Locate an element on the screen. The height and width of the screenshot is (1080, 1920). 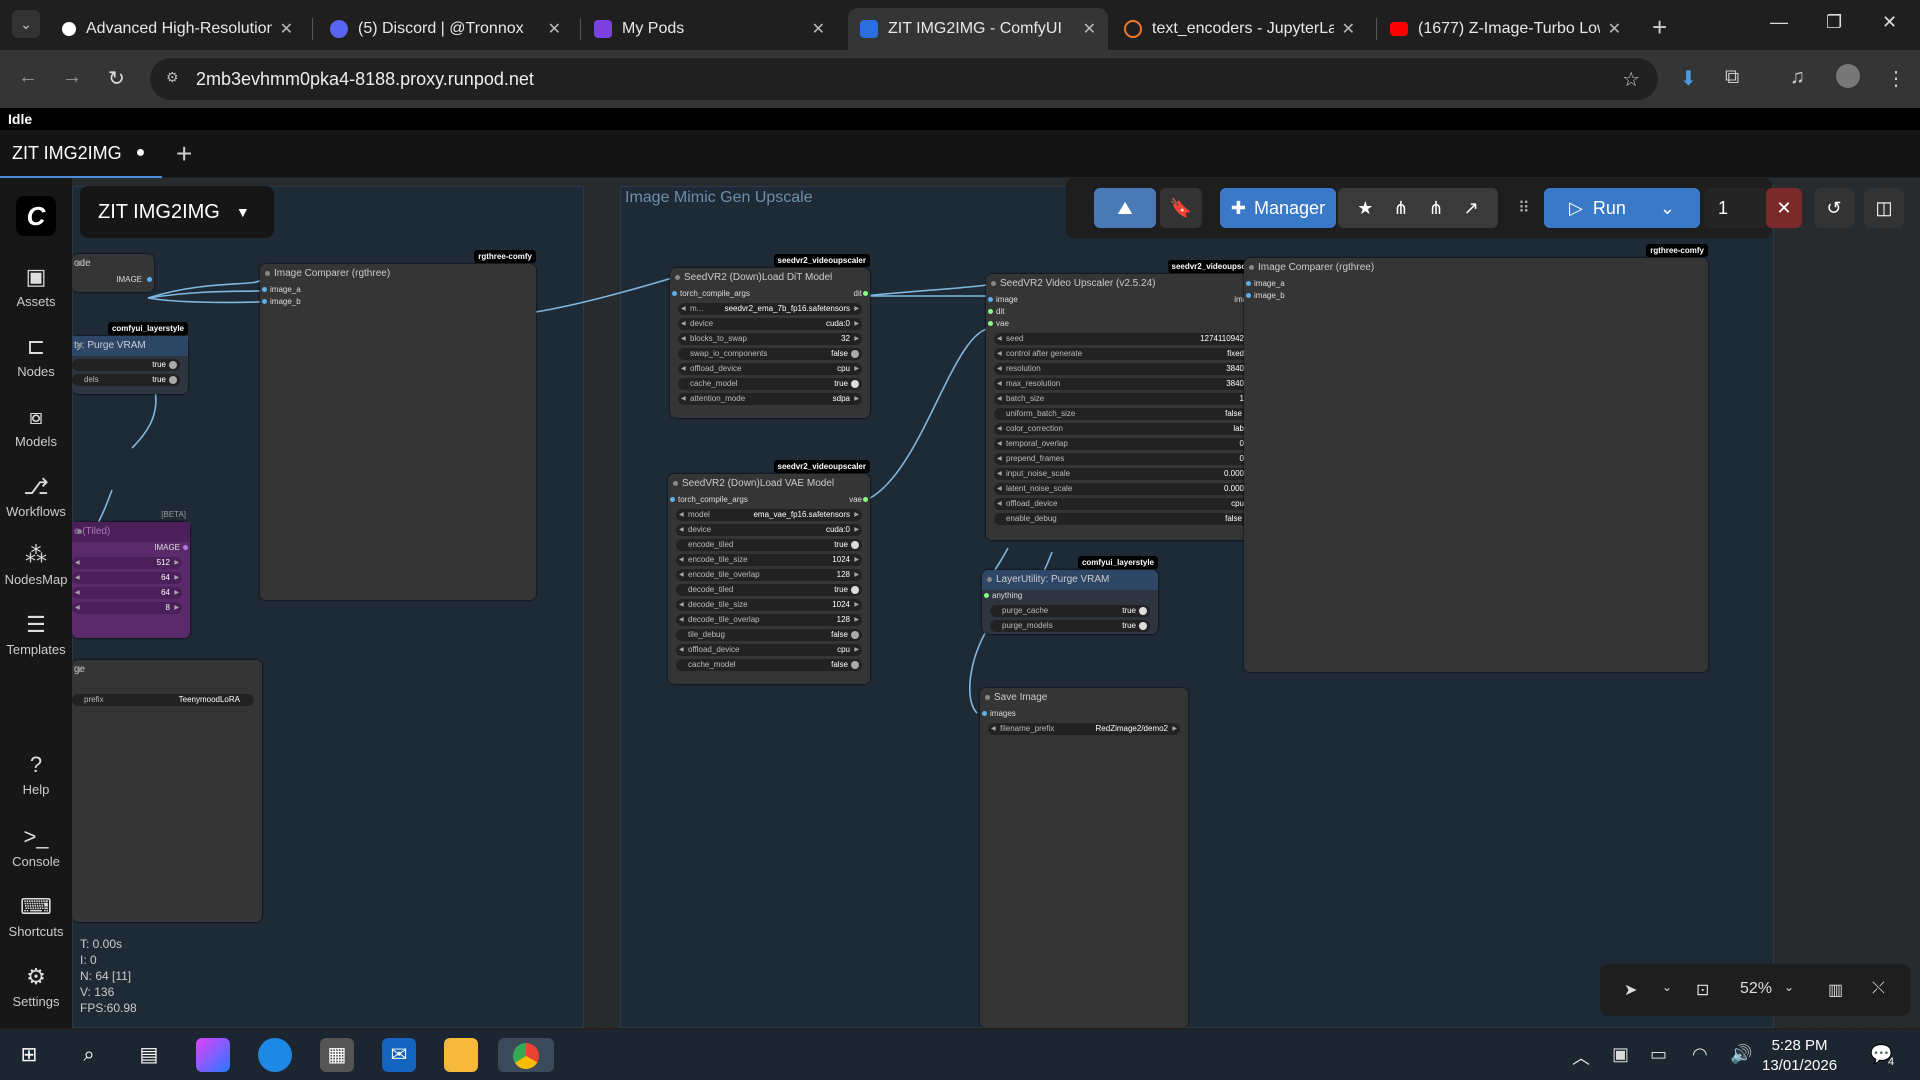
workflow-title-dropdown: ZIT IMG2IMG ▼ is located at coordinates (177, 212).